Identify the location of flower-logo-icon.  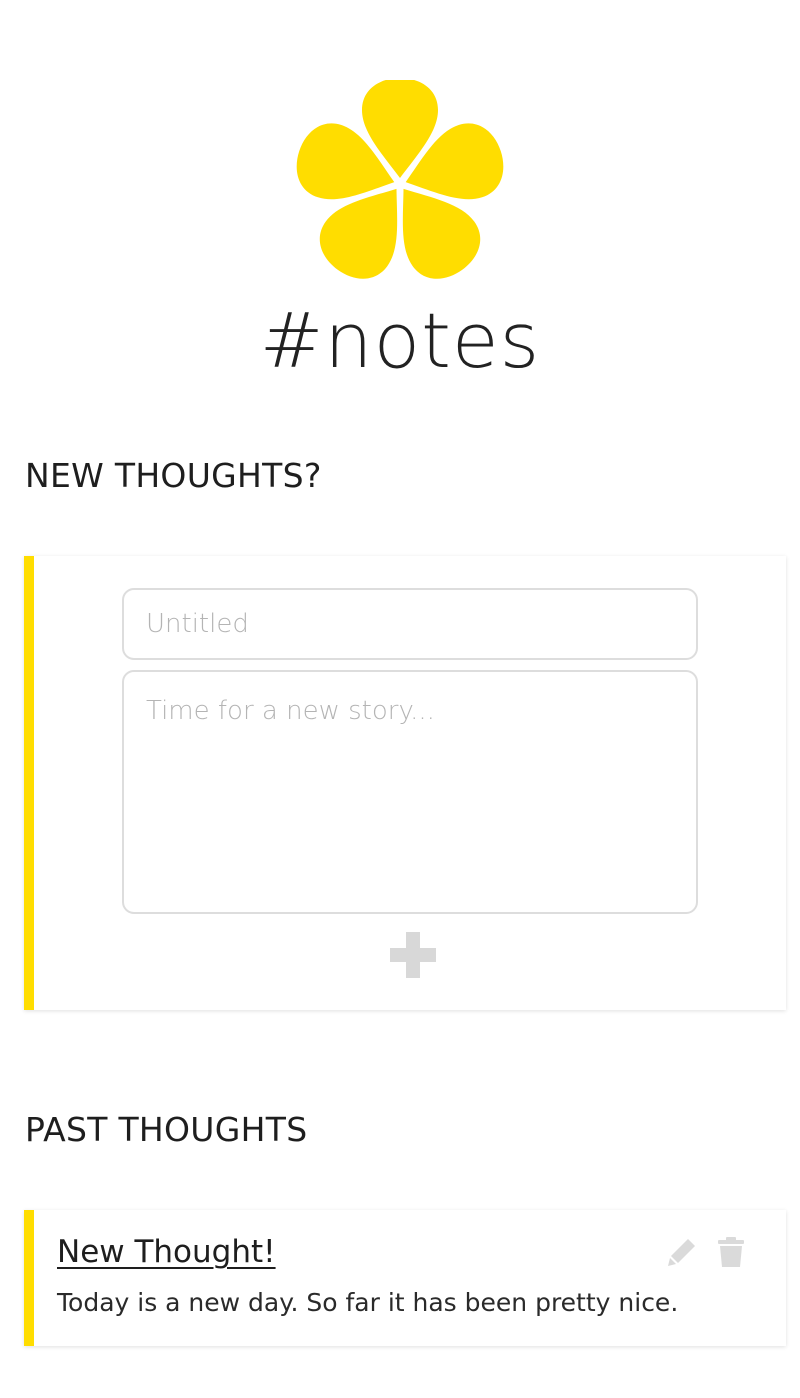
(400, 179).